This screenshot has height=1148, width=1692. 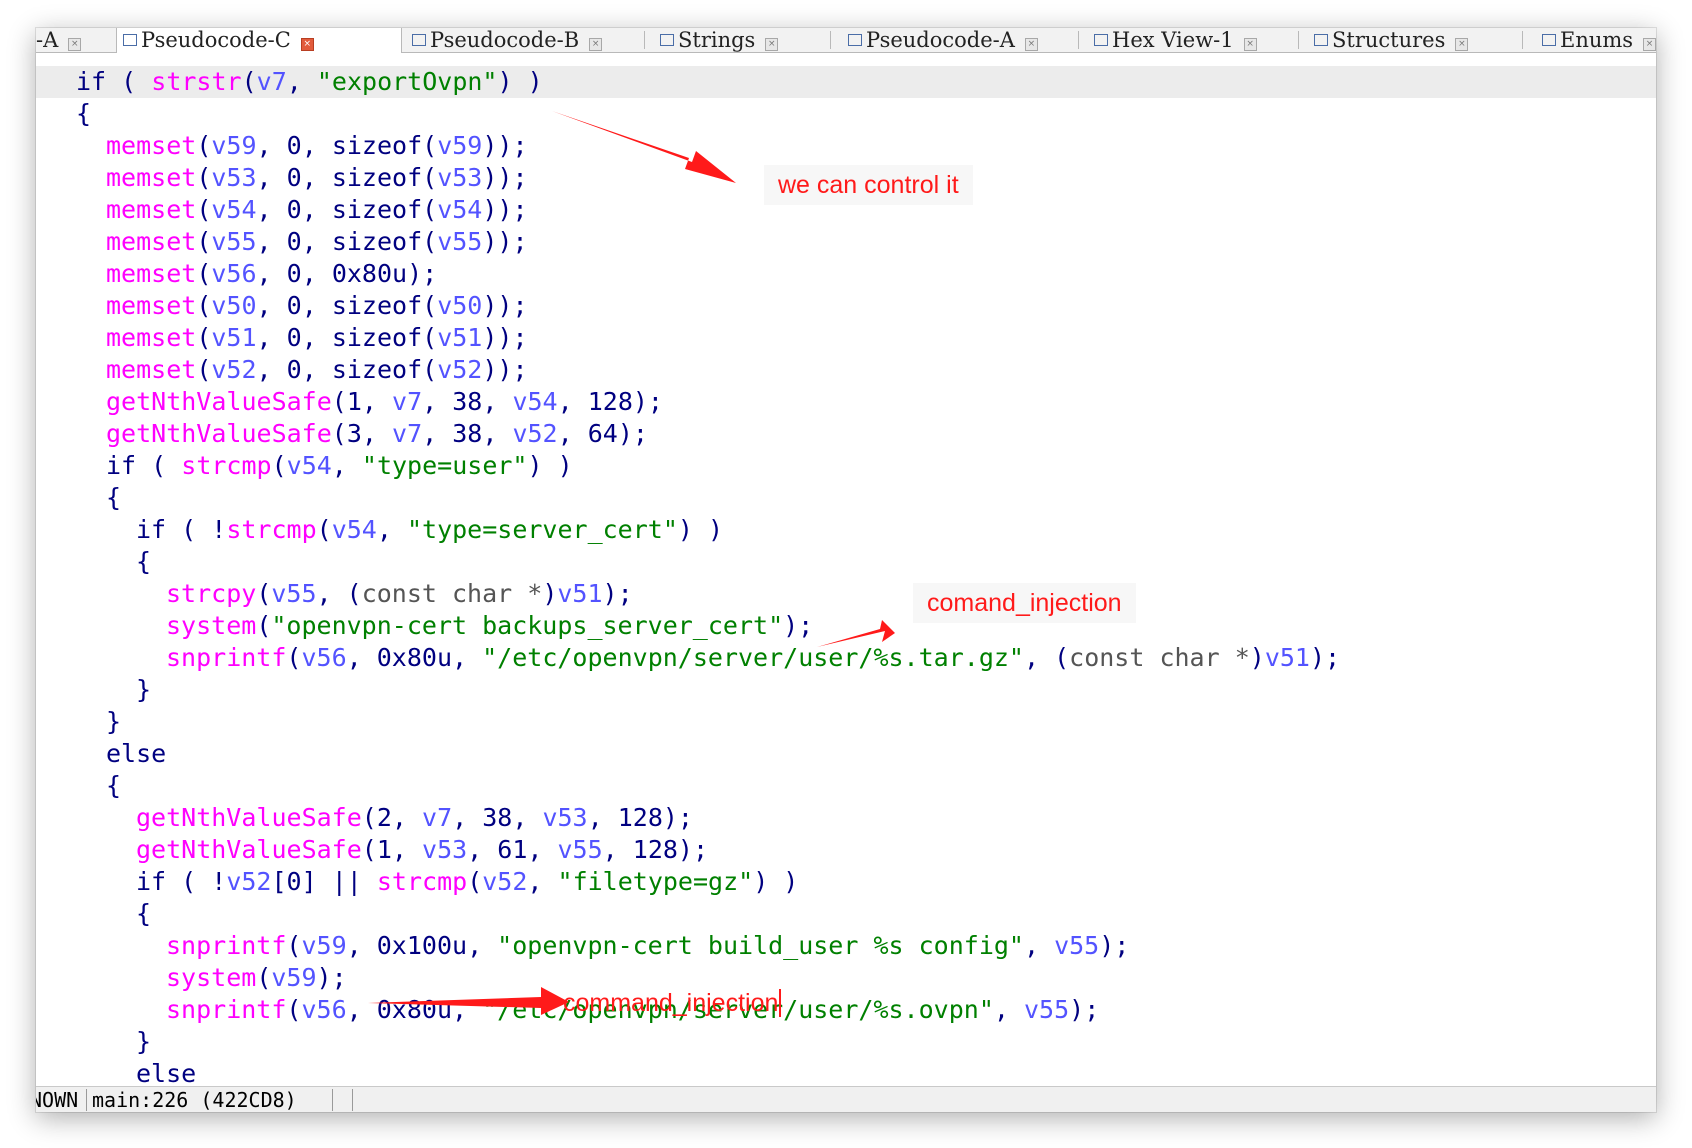 I want to click on tab-strings: Strings ×, so click(x=742, y=40).